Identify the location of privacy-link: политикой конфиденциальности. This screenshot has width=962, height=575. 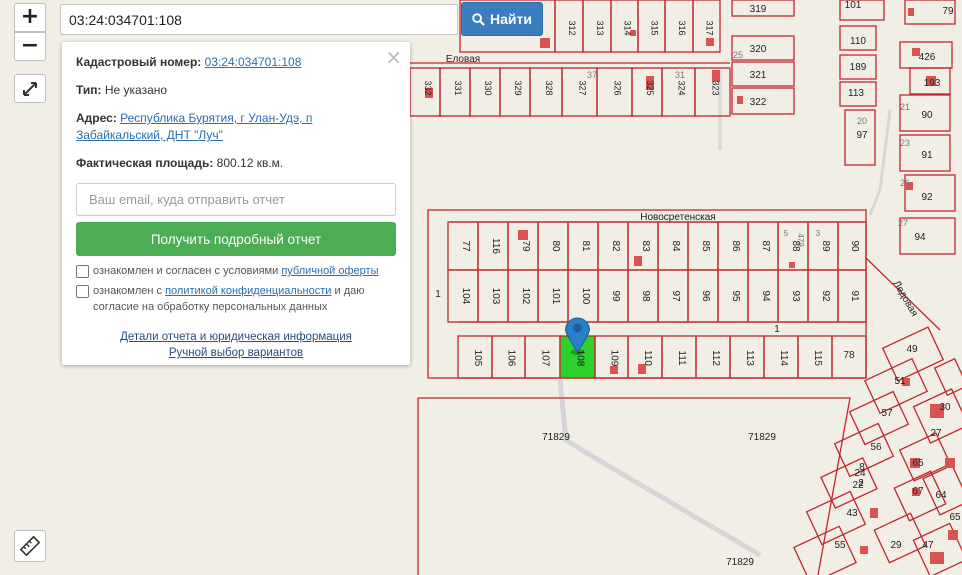
(248, 291).